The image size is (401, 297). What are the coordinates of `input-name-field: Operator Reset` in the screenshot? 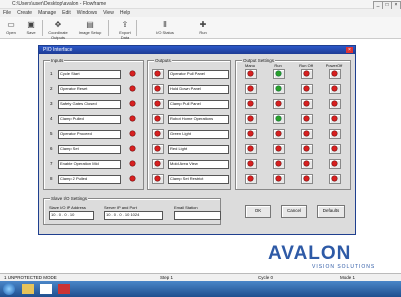 It's located at (89, 89).